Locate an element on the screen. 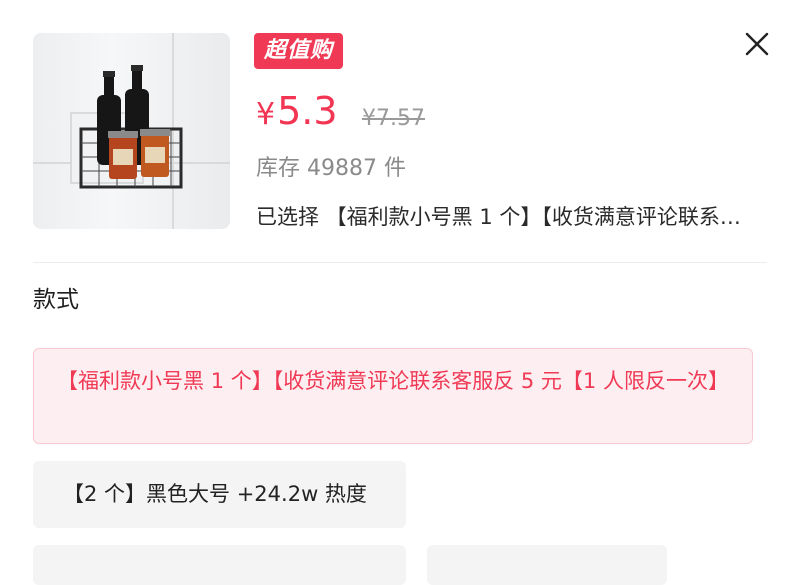 The width and height of the screenshot is (800, 585). product-image is located at coordinates (131, 131).